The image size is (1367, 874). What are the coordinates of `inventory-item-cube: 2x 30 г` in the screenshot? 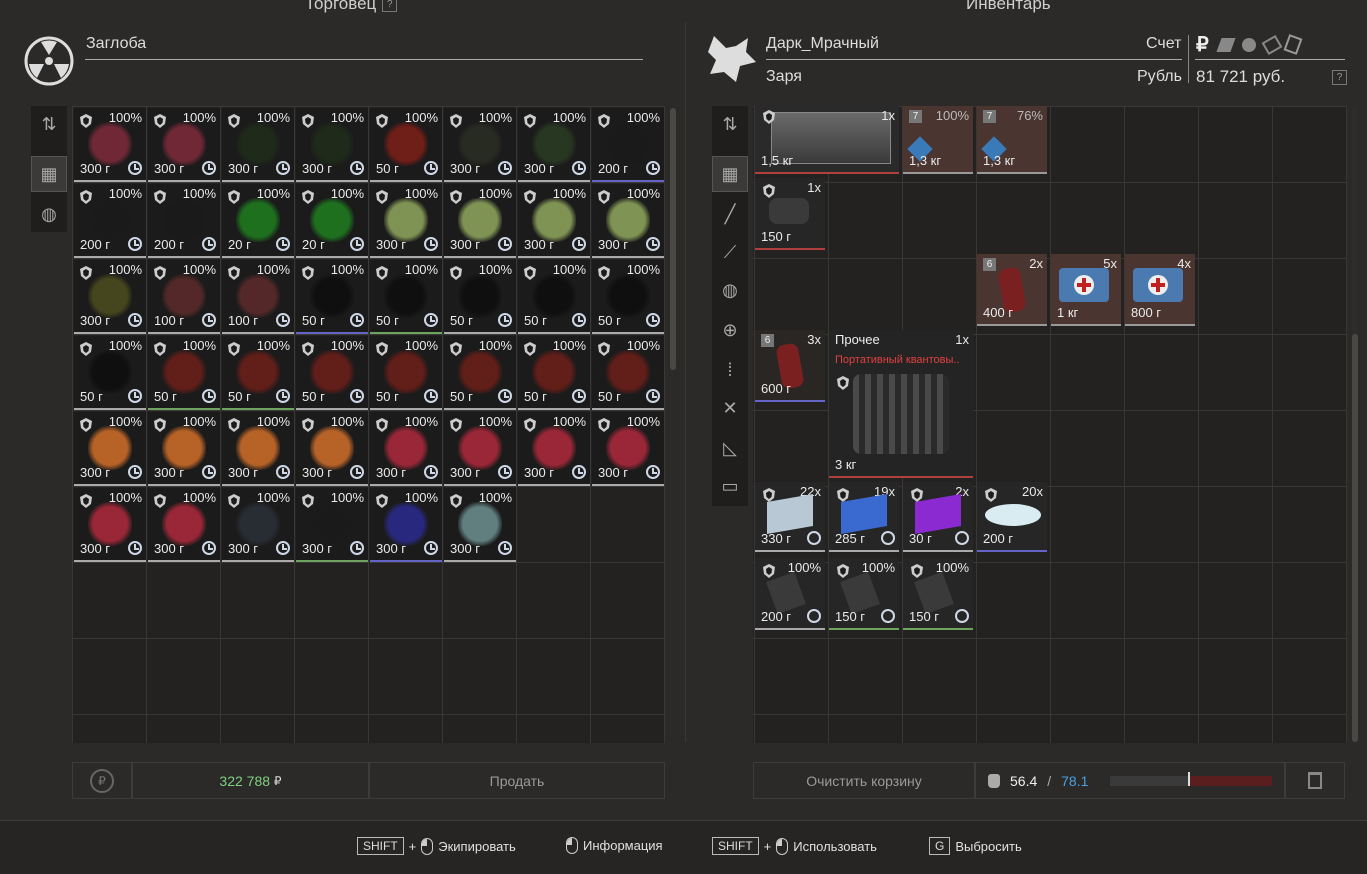 It's located at (938, 517).